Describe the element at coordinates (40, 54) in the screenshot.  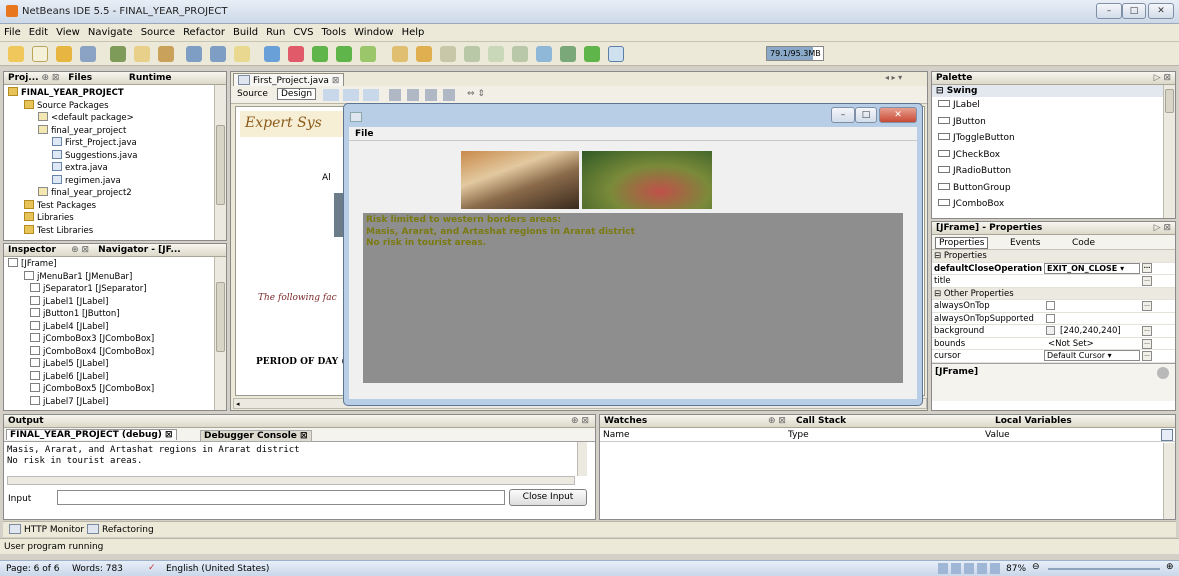
I see `new-file-icon` at that location.